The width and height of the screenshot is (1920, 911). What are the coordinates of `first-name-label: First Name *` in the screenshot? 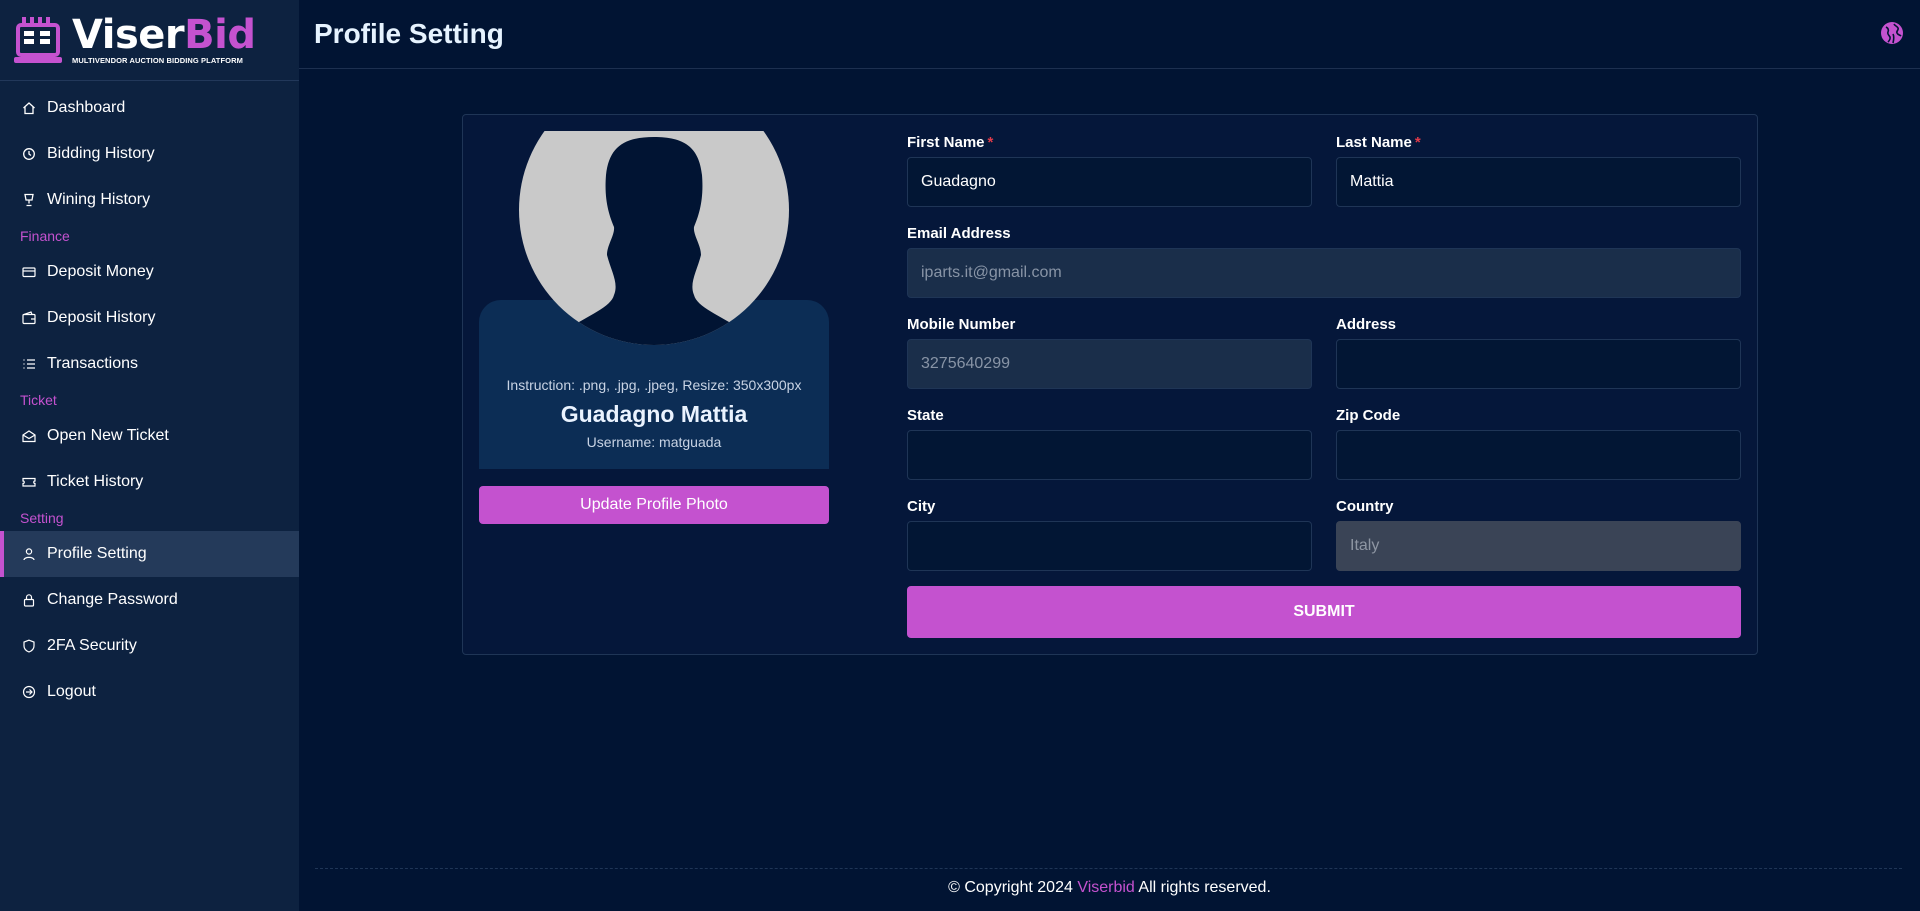 It's located at (950, 142).